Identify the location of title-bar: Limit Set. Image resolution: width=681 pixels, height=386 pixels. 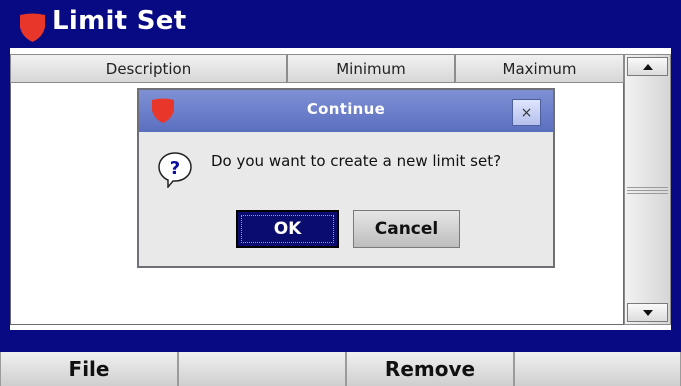
(340, 24).